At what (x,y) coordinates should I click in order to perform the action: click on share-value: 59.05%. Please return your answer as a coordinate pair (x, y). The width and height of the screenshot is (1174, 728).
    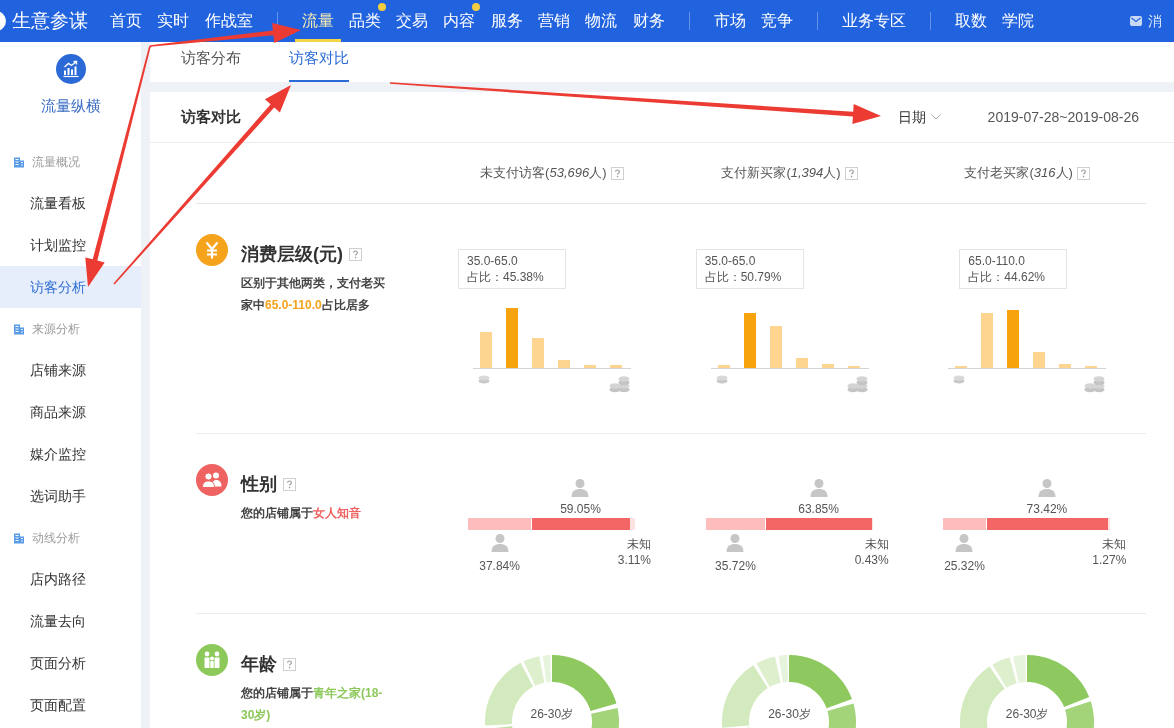
    Looking at the image, I should click on (580, 509).